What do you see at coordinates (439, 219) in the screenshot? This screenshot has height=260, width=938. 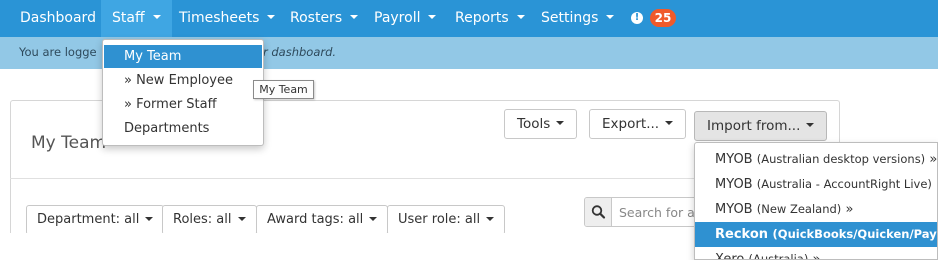 I see `user-role-filter-label: User role: all` at bounding box center [439, 219].